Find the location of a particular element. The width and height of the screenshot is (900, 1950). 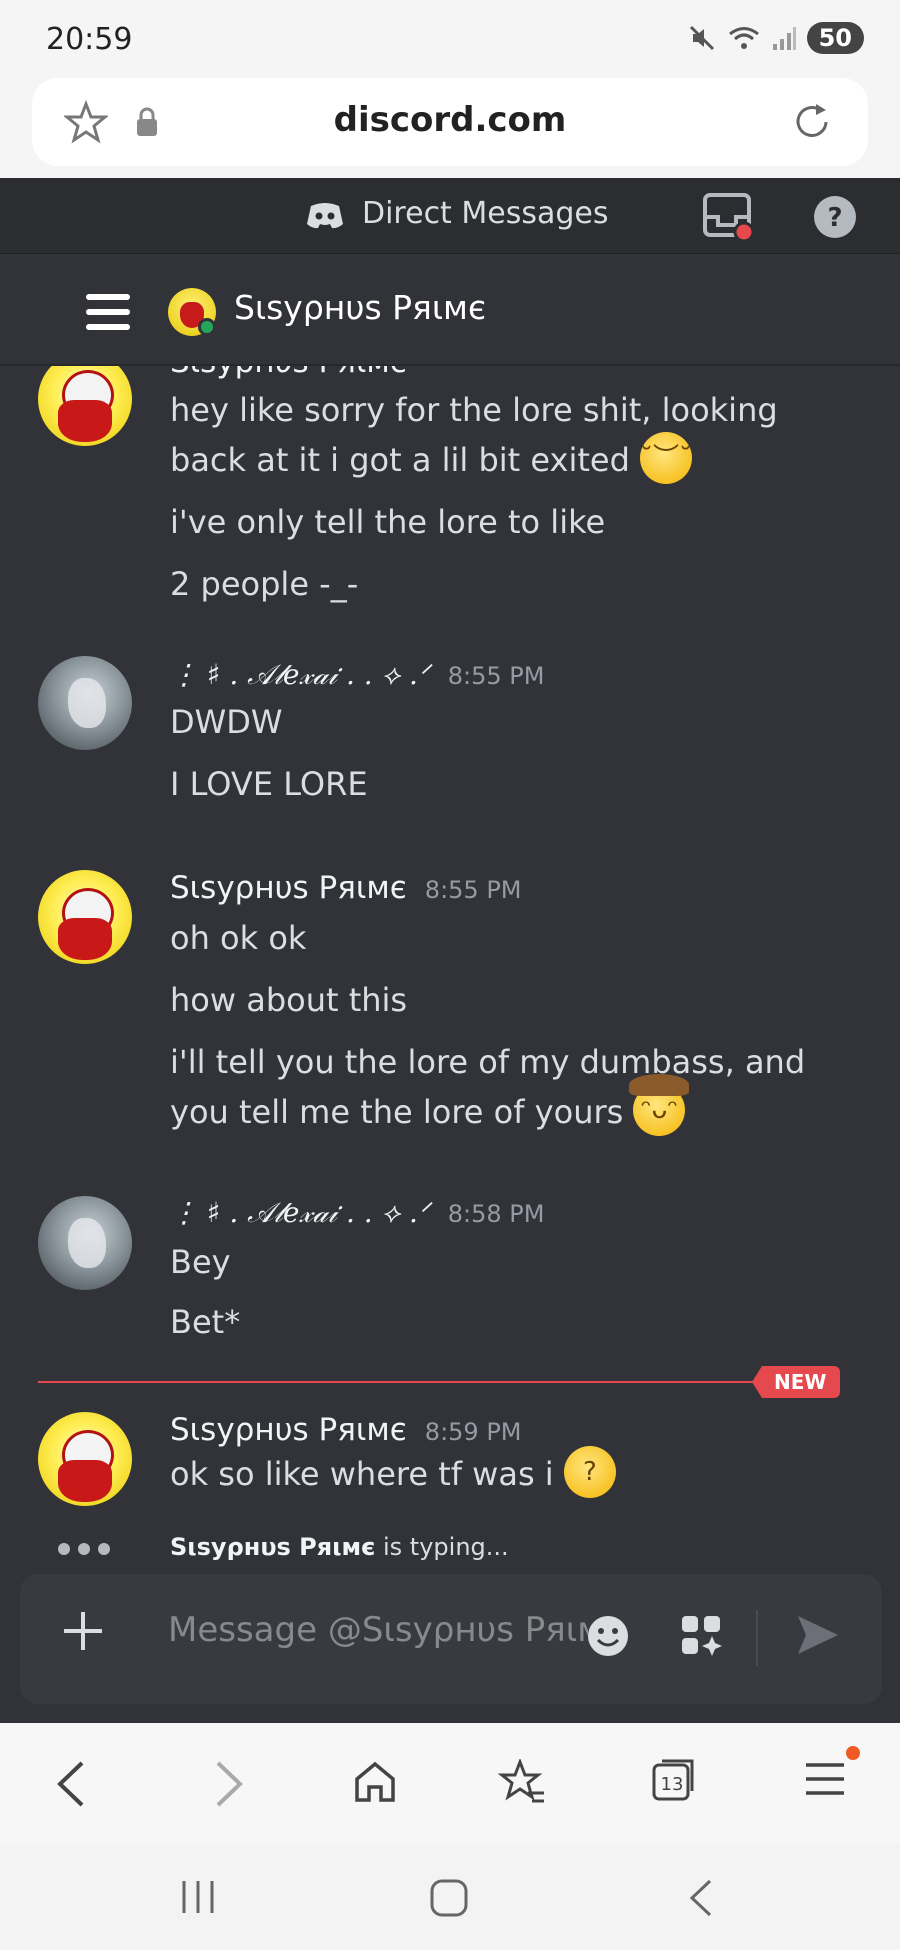

message-text: back at it i got a lil bit exited is located at coordinates (400, 460).